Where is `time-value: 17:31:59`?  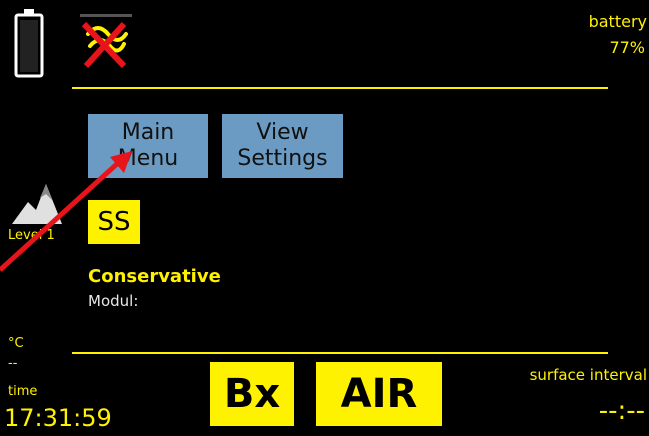 time-value: 17:31:59 is located at coordinates (58, 418).